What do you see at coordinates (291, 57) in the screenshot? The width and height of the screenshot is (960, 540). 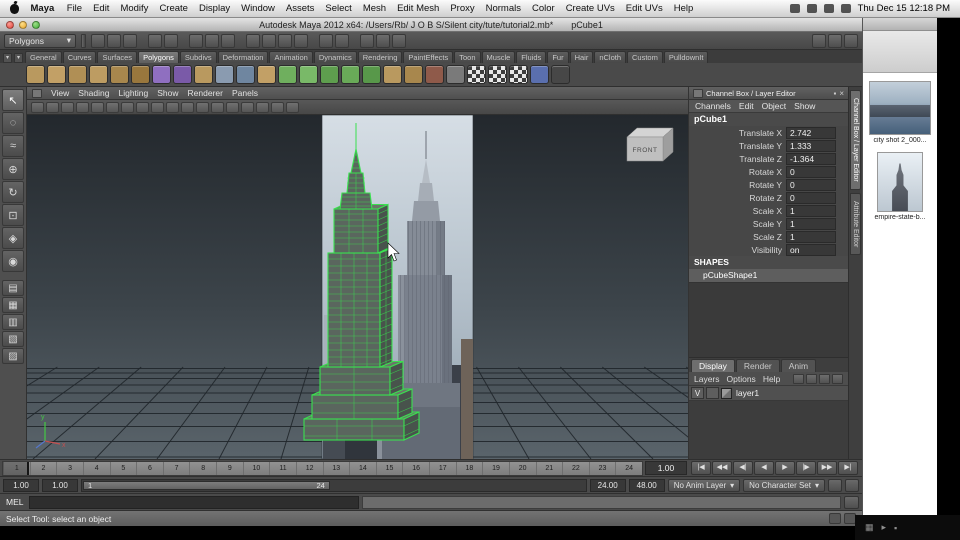 I see `shelf-tab: Animation` at bounding box center [291, 57].